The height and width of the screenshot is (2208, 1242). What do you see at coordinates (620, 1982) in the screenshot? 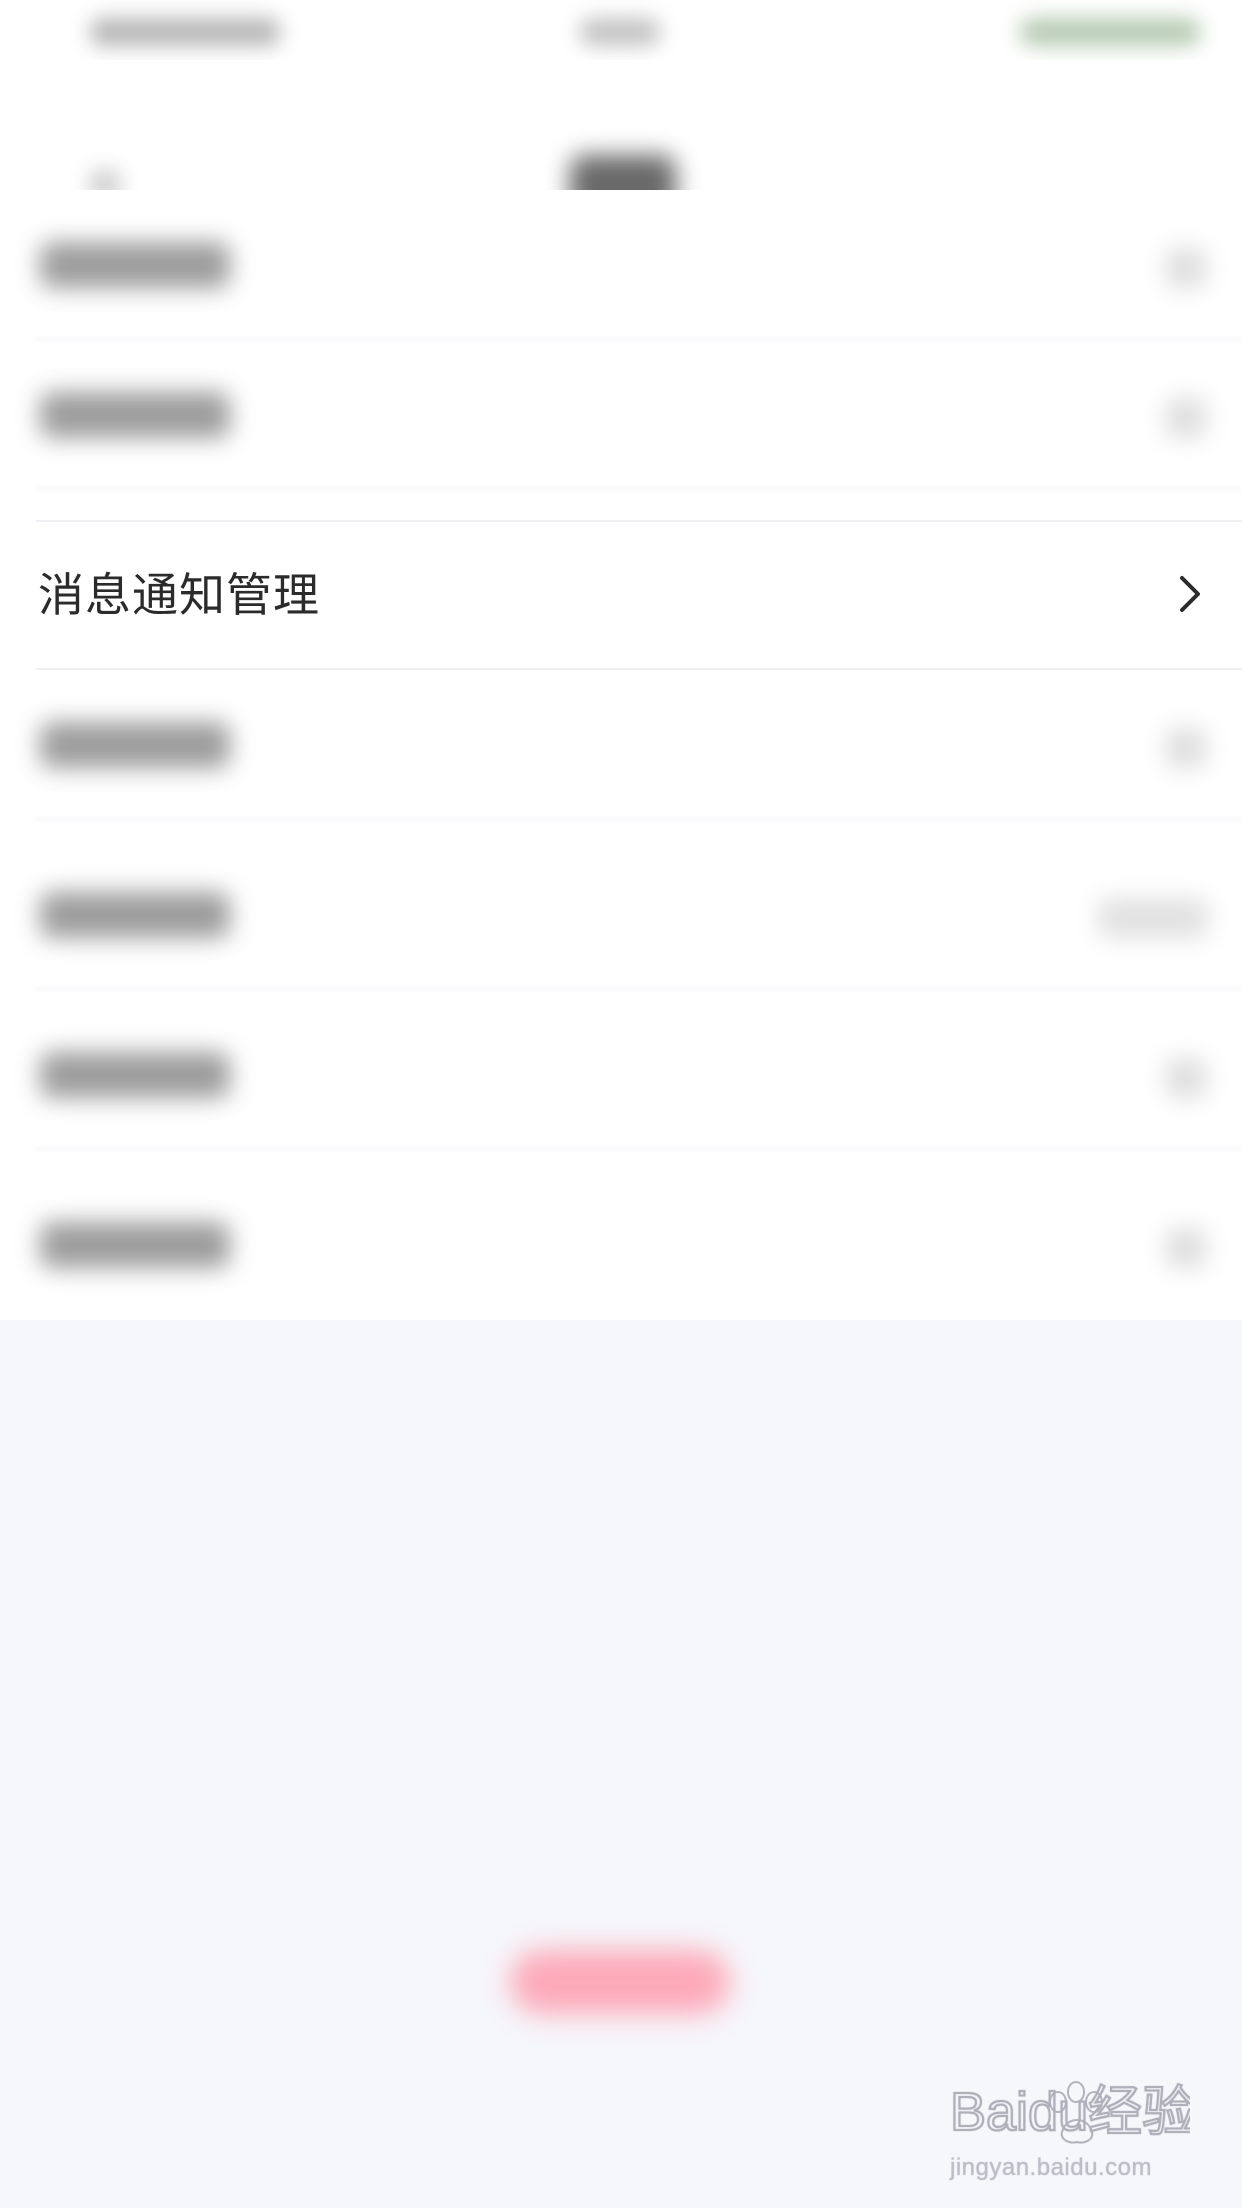
I see `logout-button-blur` at bounding box center [620, 1982].